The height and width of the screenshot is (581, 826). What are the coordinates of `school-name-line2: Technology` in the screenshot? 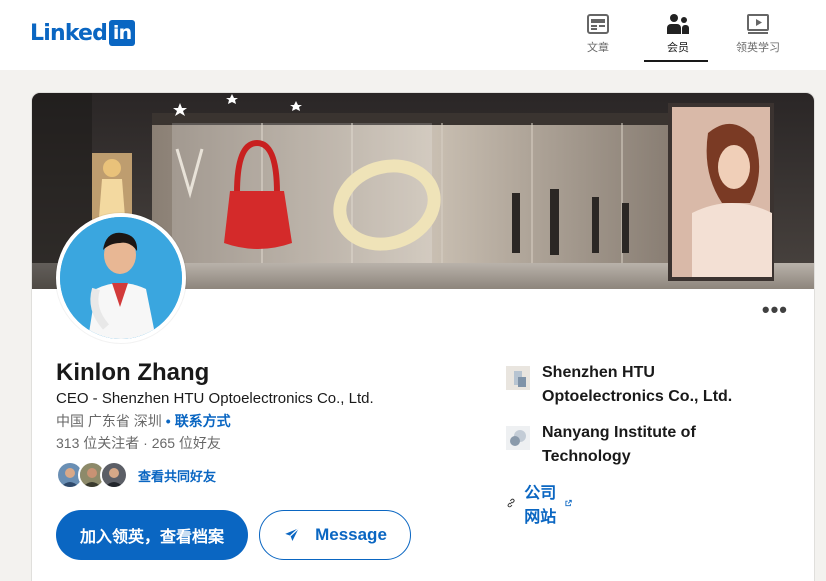 It's located at (586, 456).